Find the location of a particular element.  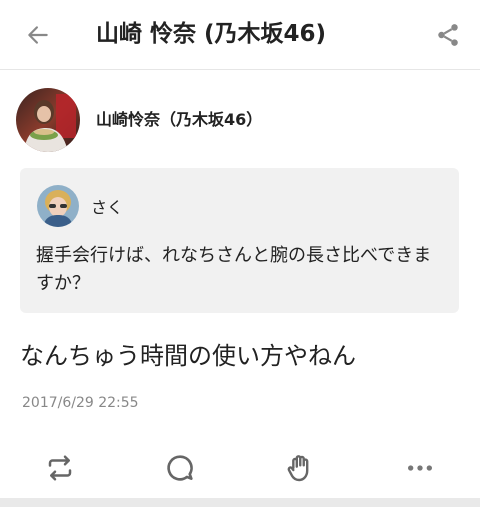

author-avatar is located at coordinates (48, 120).